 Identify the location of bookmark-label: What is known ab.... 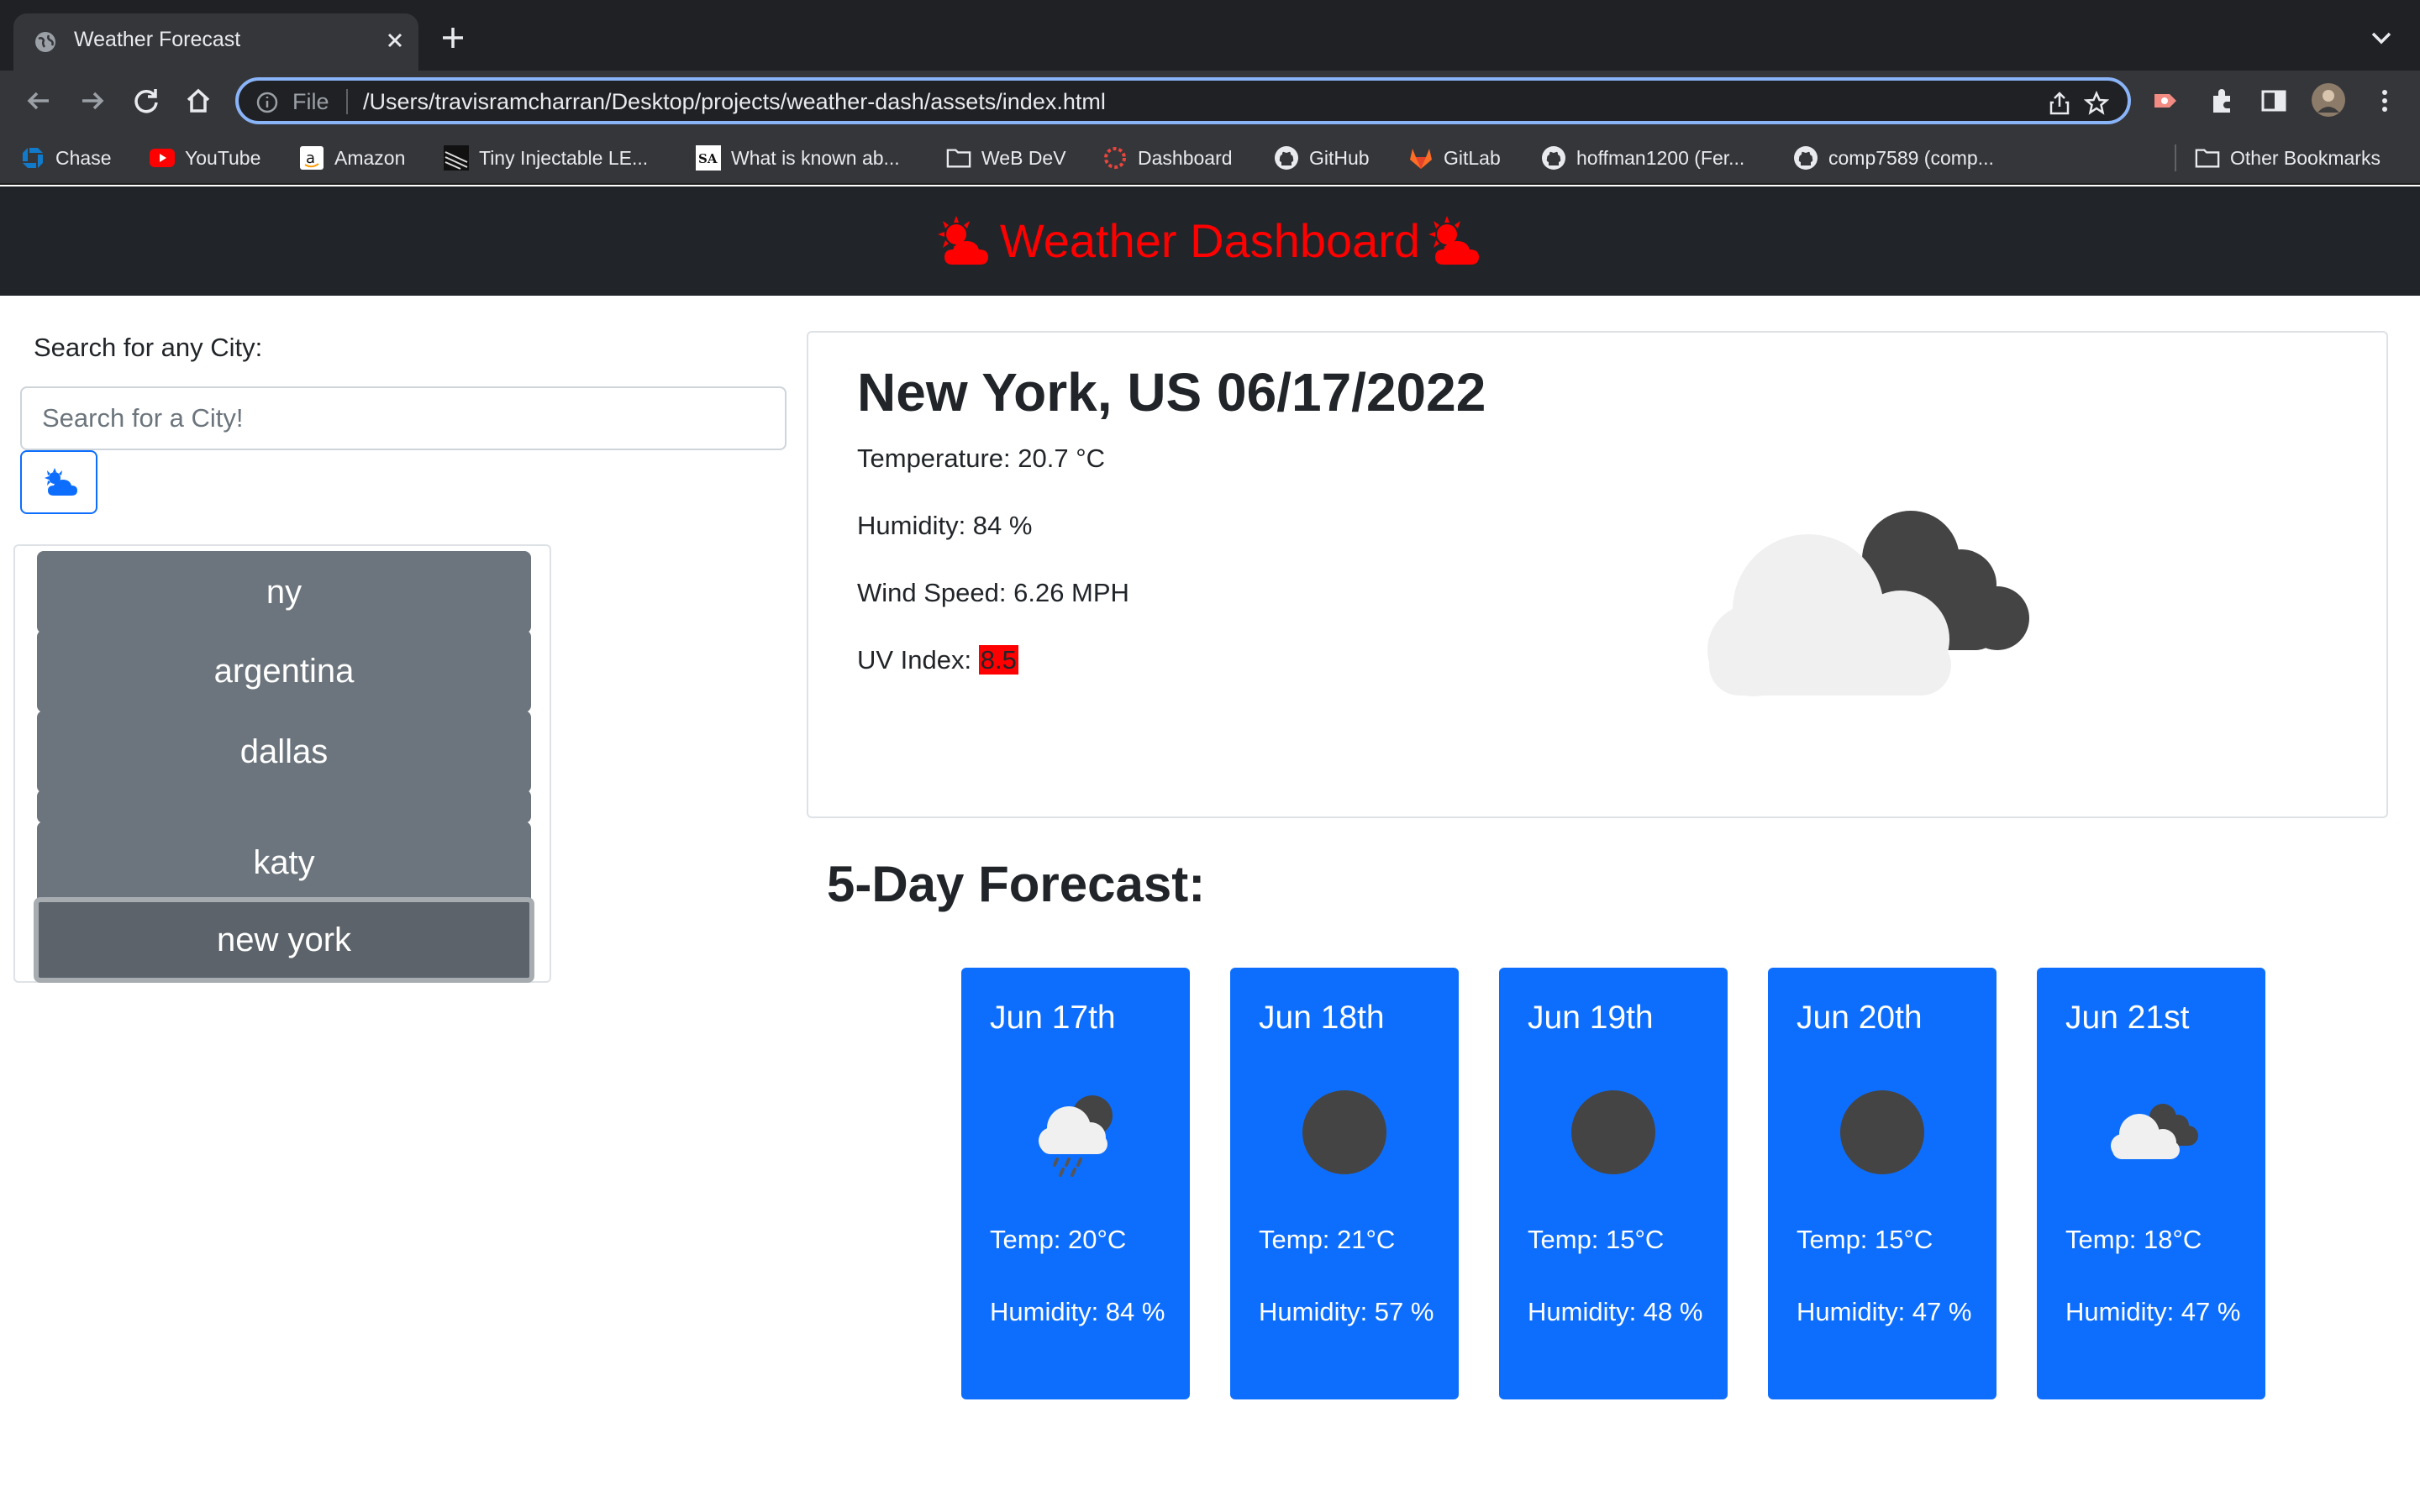
(815, 157).